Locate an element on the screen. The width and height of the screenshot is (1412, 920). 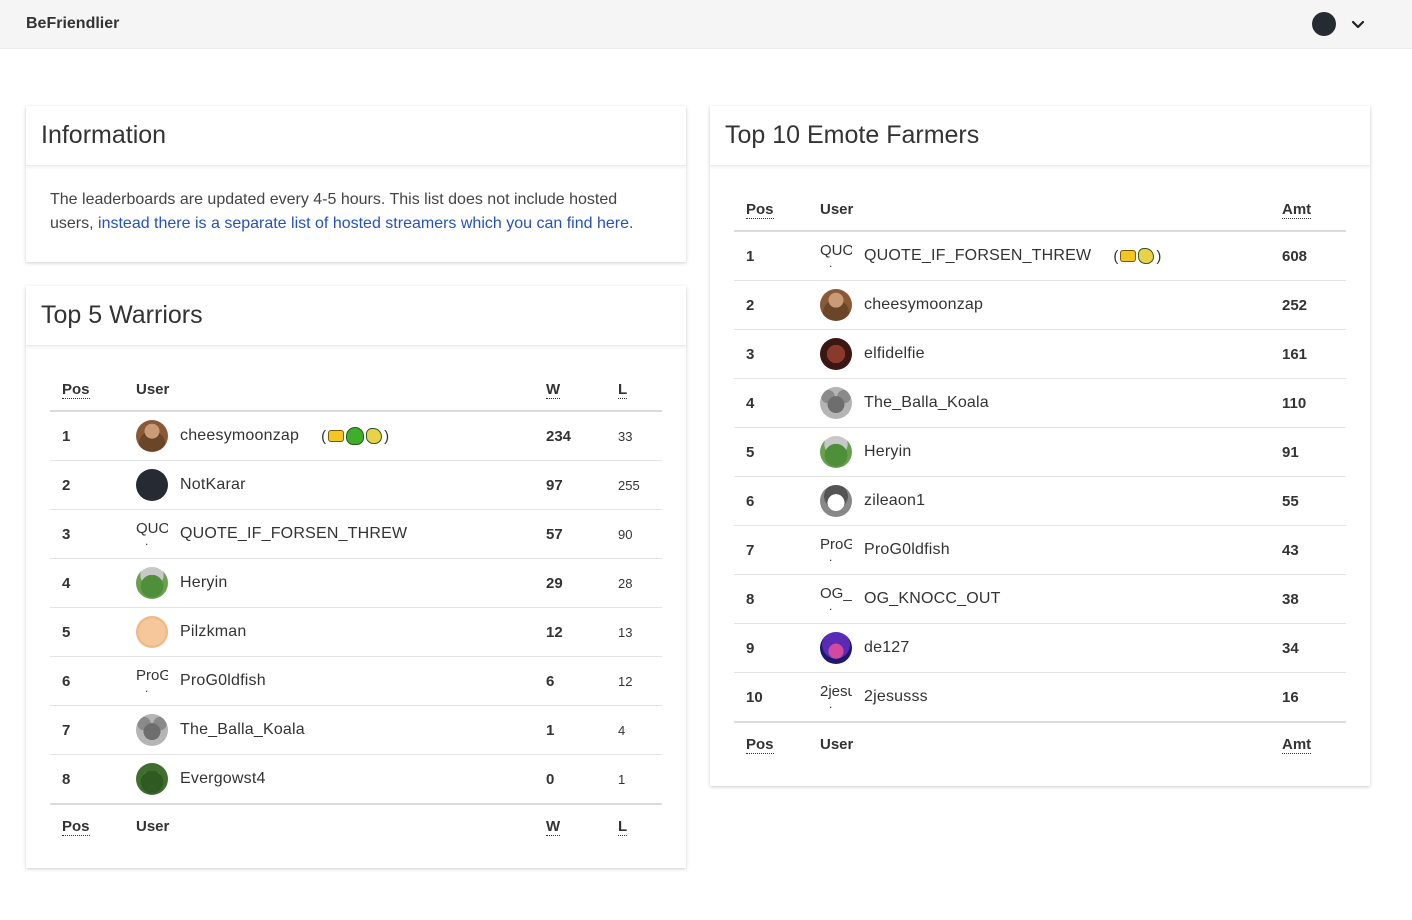
table-row: 5 Heryin 91 is located at coordinates (1040, 452).